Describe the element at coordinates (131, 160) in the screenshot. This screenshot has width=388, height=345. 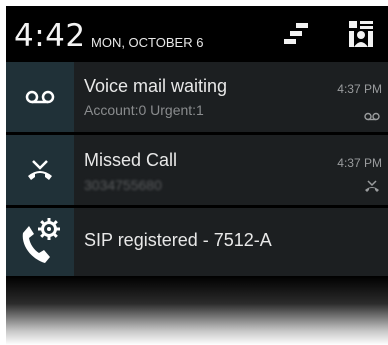
I see `notification-title: Missed Call` at that location.